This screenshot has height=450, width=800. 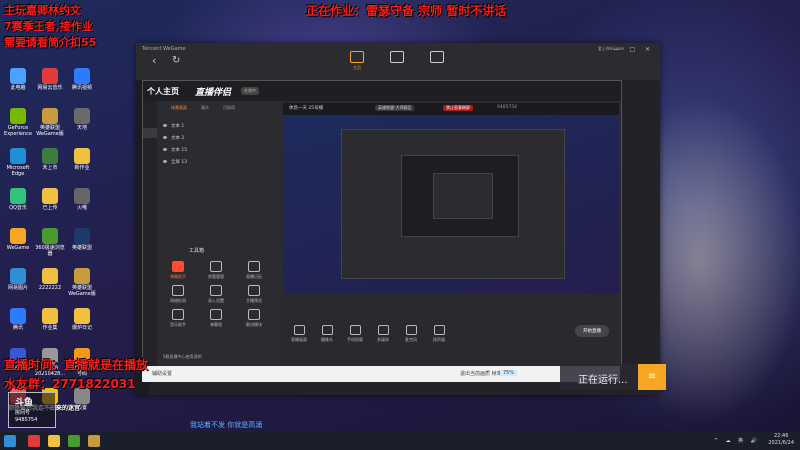 What do you see at coordinates (254, 294) in the screenshot?
I see `tool-button: 主播预览` at bounding box center [254, 294].